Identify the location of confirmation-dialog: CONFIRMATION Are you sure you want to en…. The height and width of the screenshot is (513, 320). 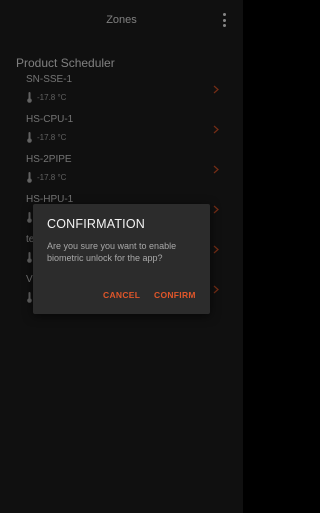
(121, 259).